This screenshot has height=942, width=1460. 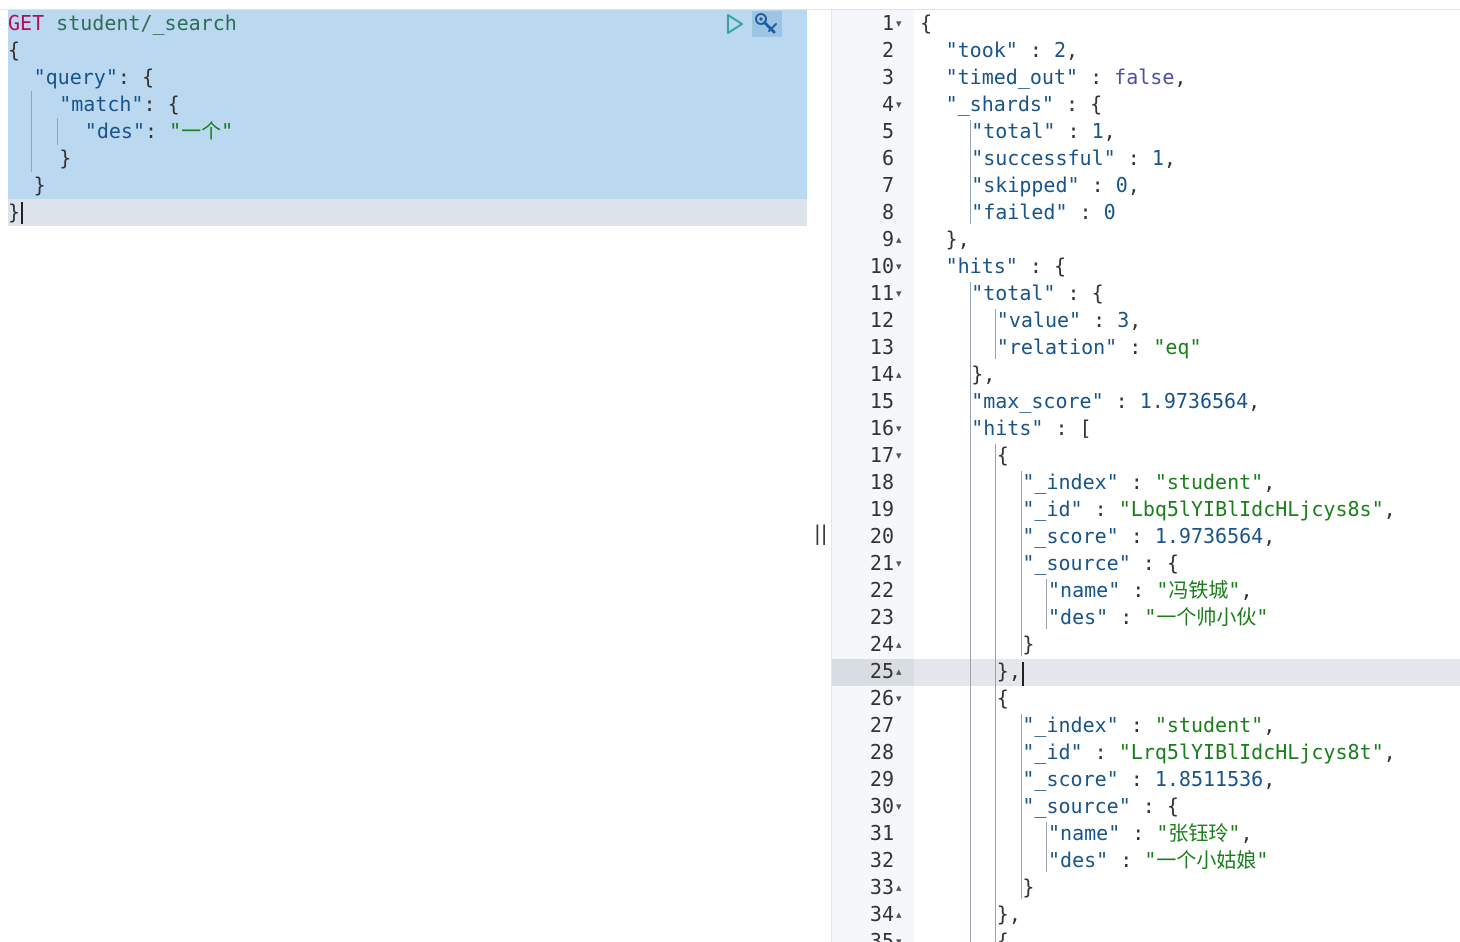 I want to click on token-punc: {, so click(x=1002, y=455).